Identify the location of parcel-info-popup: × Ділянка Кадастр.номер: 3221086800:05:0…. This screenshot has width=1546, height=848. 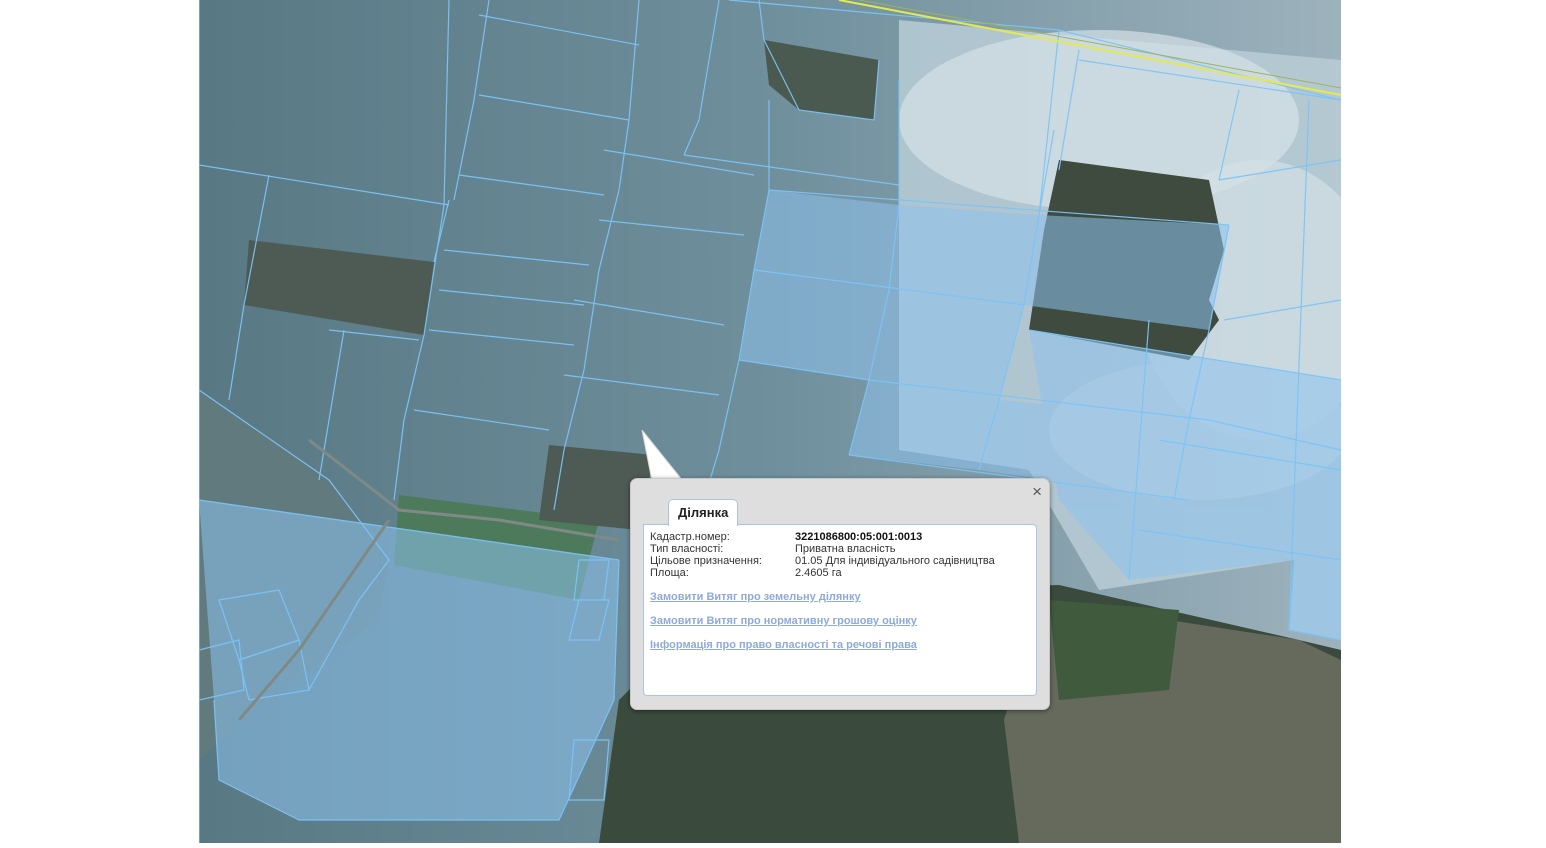
(840, 594).